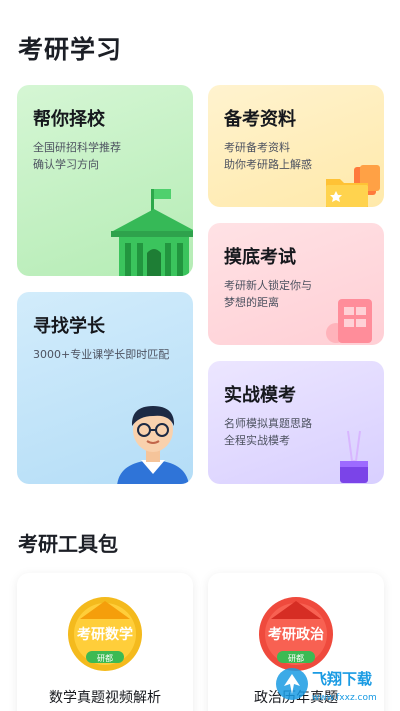 This screenshot has width=400, height=711. I want to click on mock-exam-desc: 名师模拟真题思路 全程实战模考, so click(268, 432).